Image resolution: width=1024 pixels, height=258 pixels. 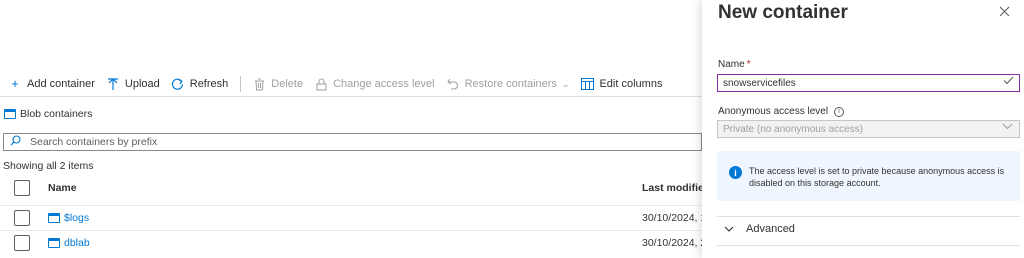 What do you see at coordinates (77, 243) in the screenshot?
I see `container-name: dblab` at bounding box center [77, 243].